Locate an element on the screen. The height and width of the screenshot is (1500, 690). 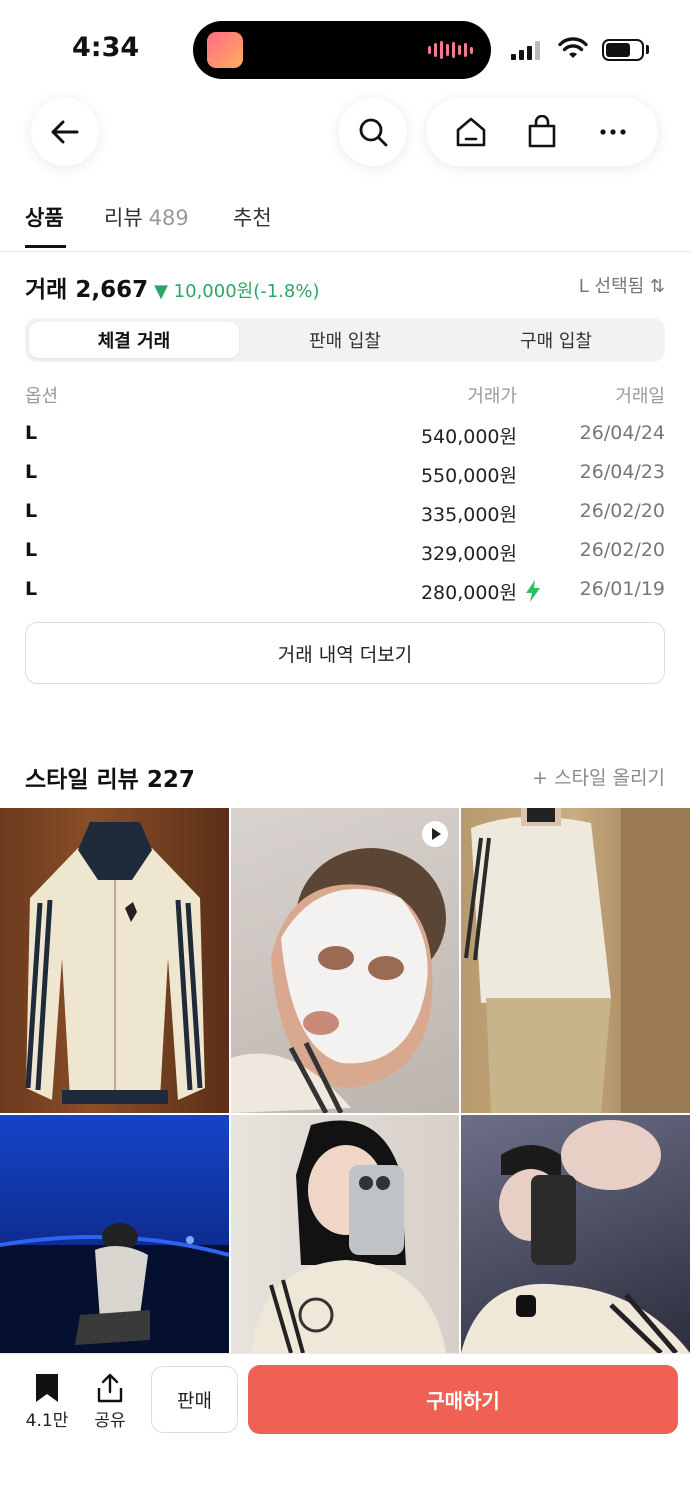
wifi-icon is located at coordinates (573, 47).